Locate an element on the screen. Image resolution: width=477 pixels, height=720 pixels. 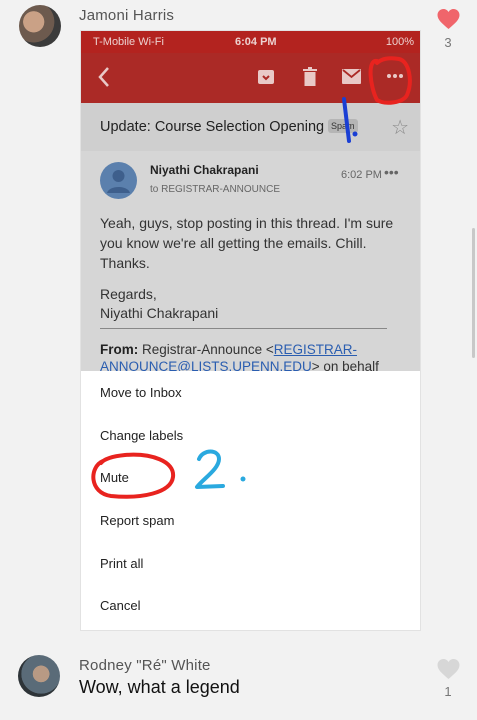
heart-icon is located at coordinates (448, 19).